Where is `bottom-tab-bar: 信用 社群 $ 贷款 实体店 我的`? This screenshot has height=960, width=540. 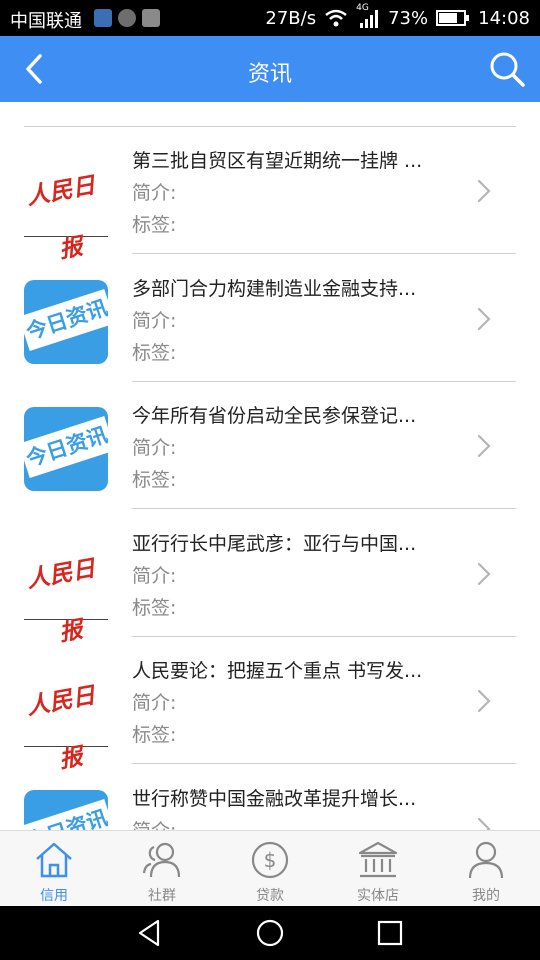
bottom-tab-bar: 信用 社群 $ 贷款 实体店 我的 is located at coordinates (270, 868).